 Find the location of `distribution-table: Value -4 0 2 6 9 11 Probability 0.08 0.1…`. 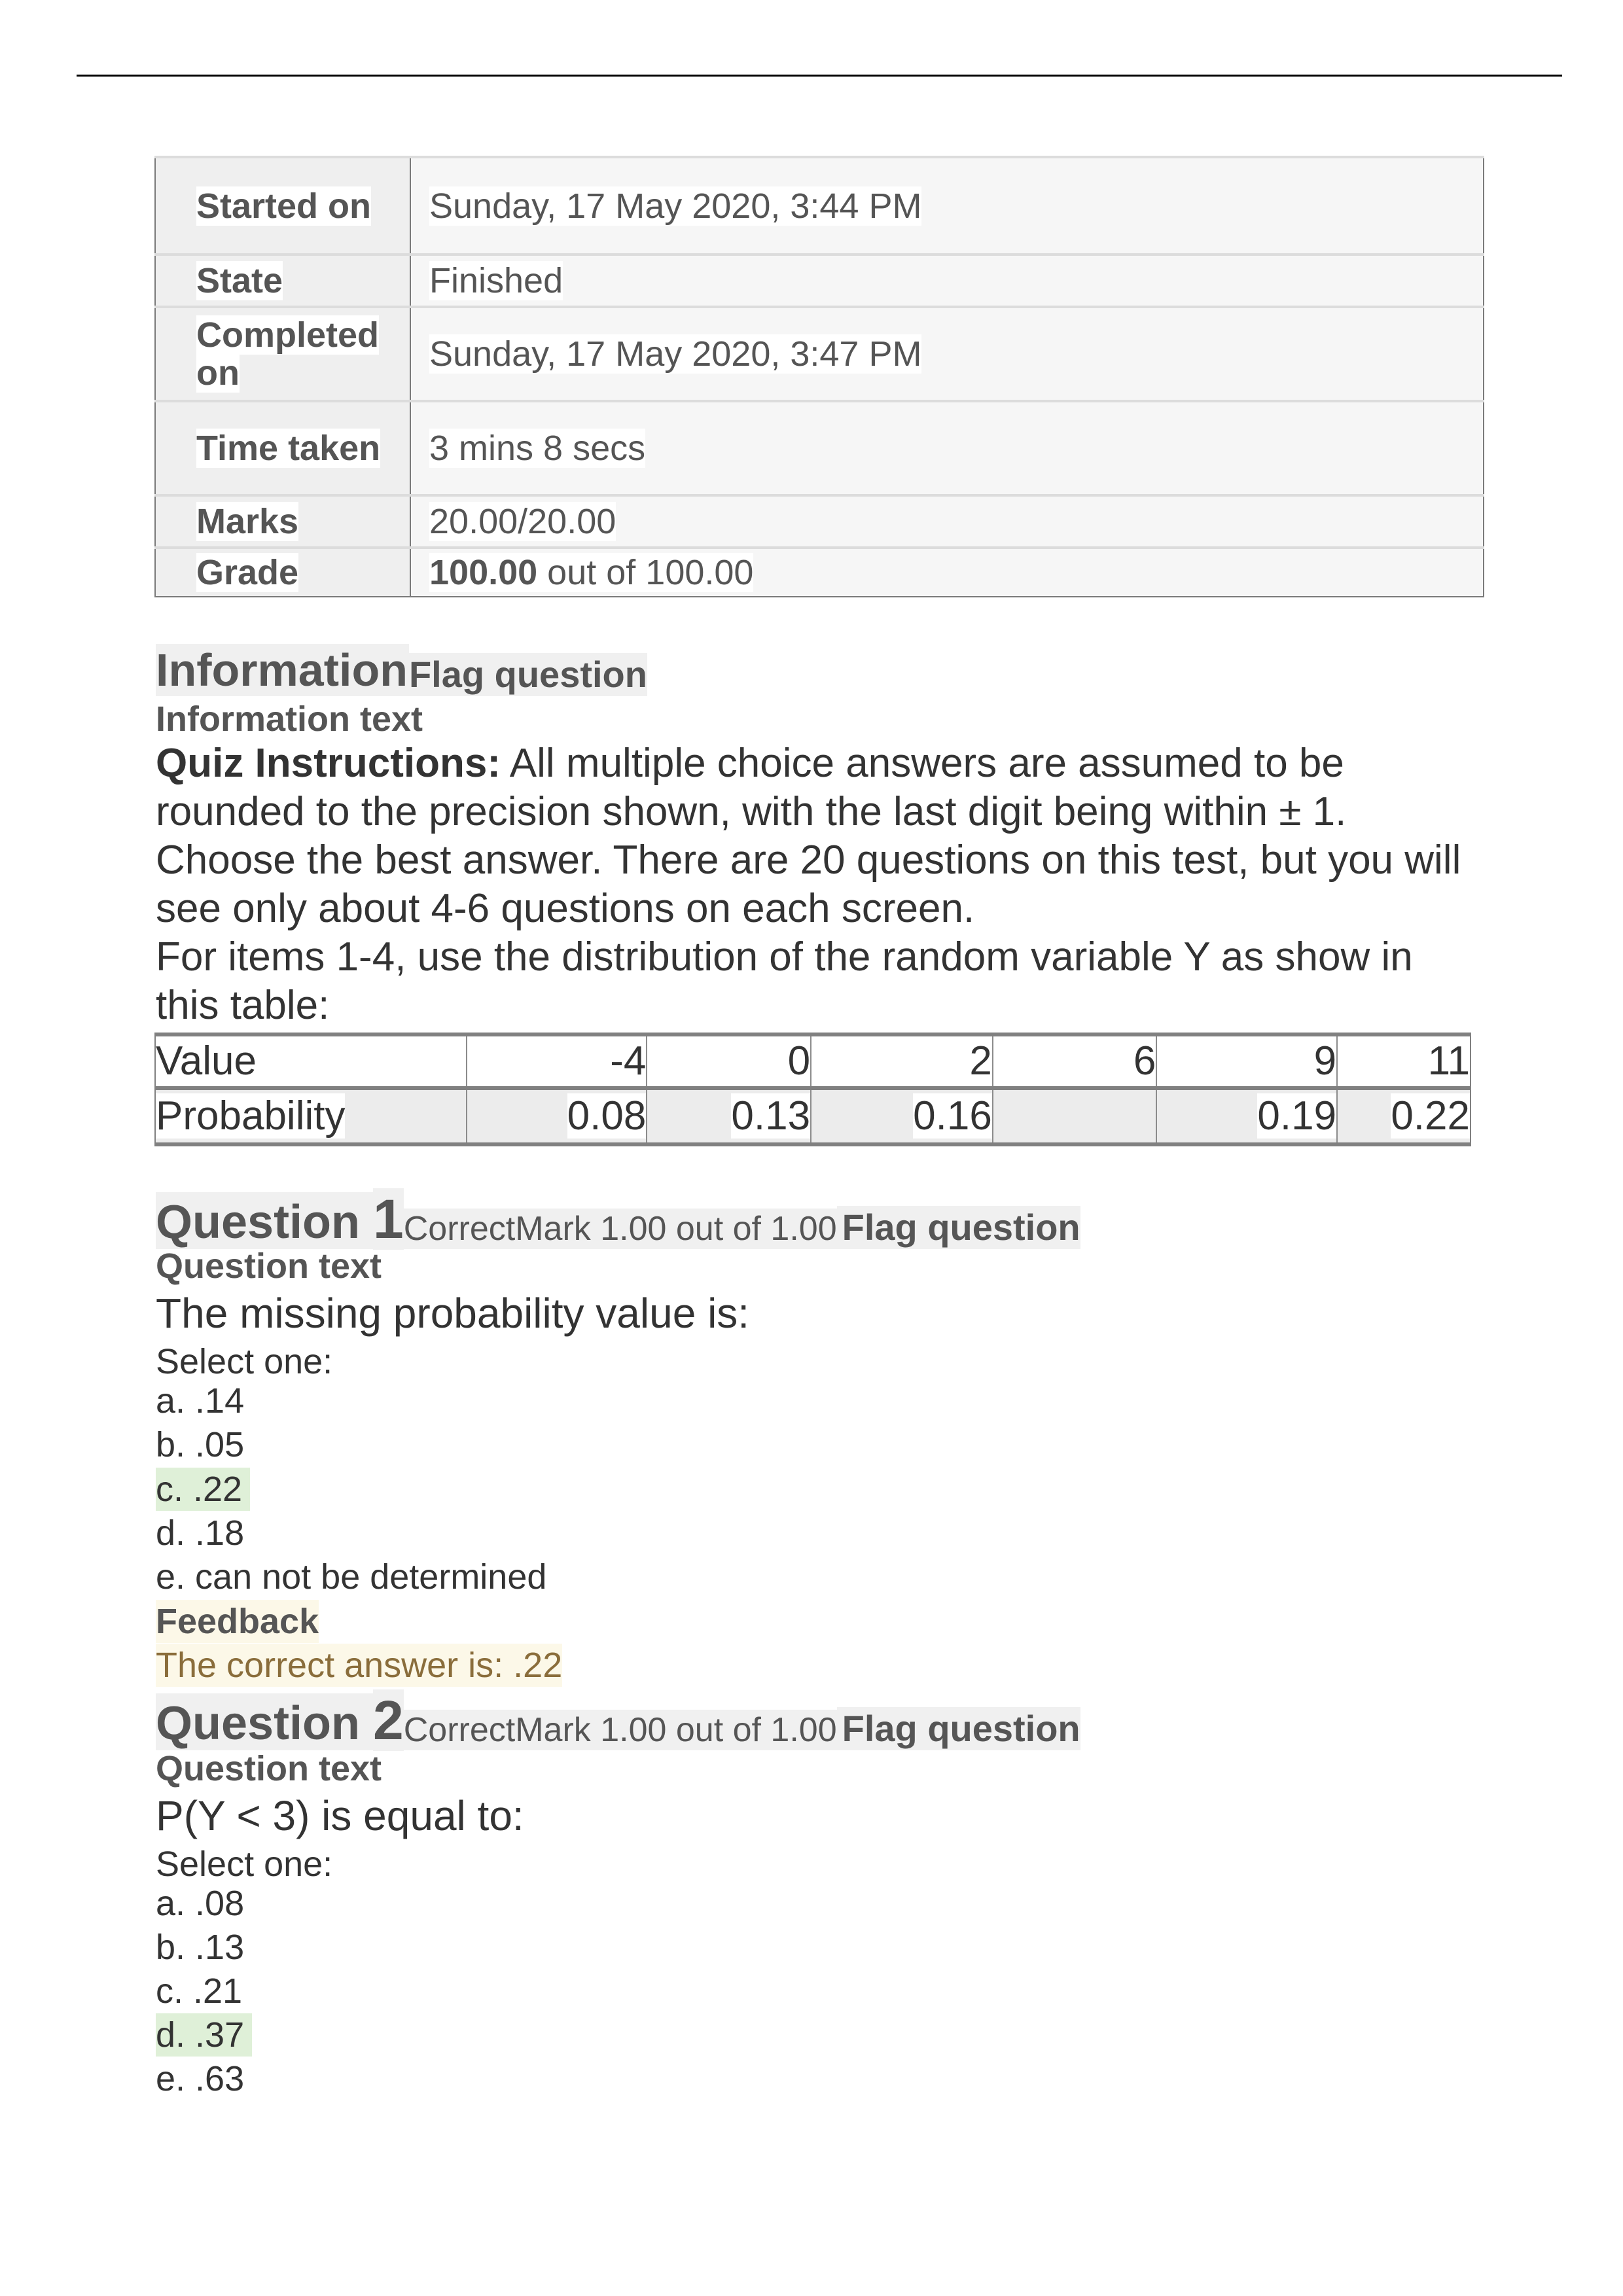

distribution-table: Value -4 0 2 6 9 11 Probability 0.08 0.1… is located at coordinates (813, 1089).